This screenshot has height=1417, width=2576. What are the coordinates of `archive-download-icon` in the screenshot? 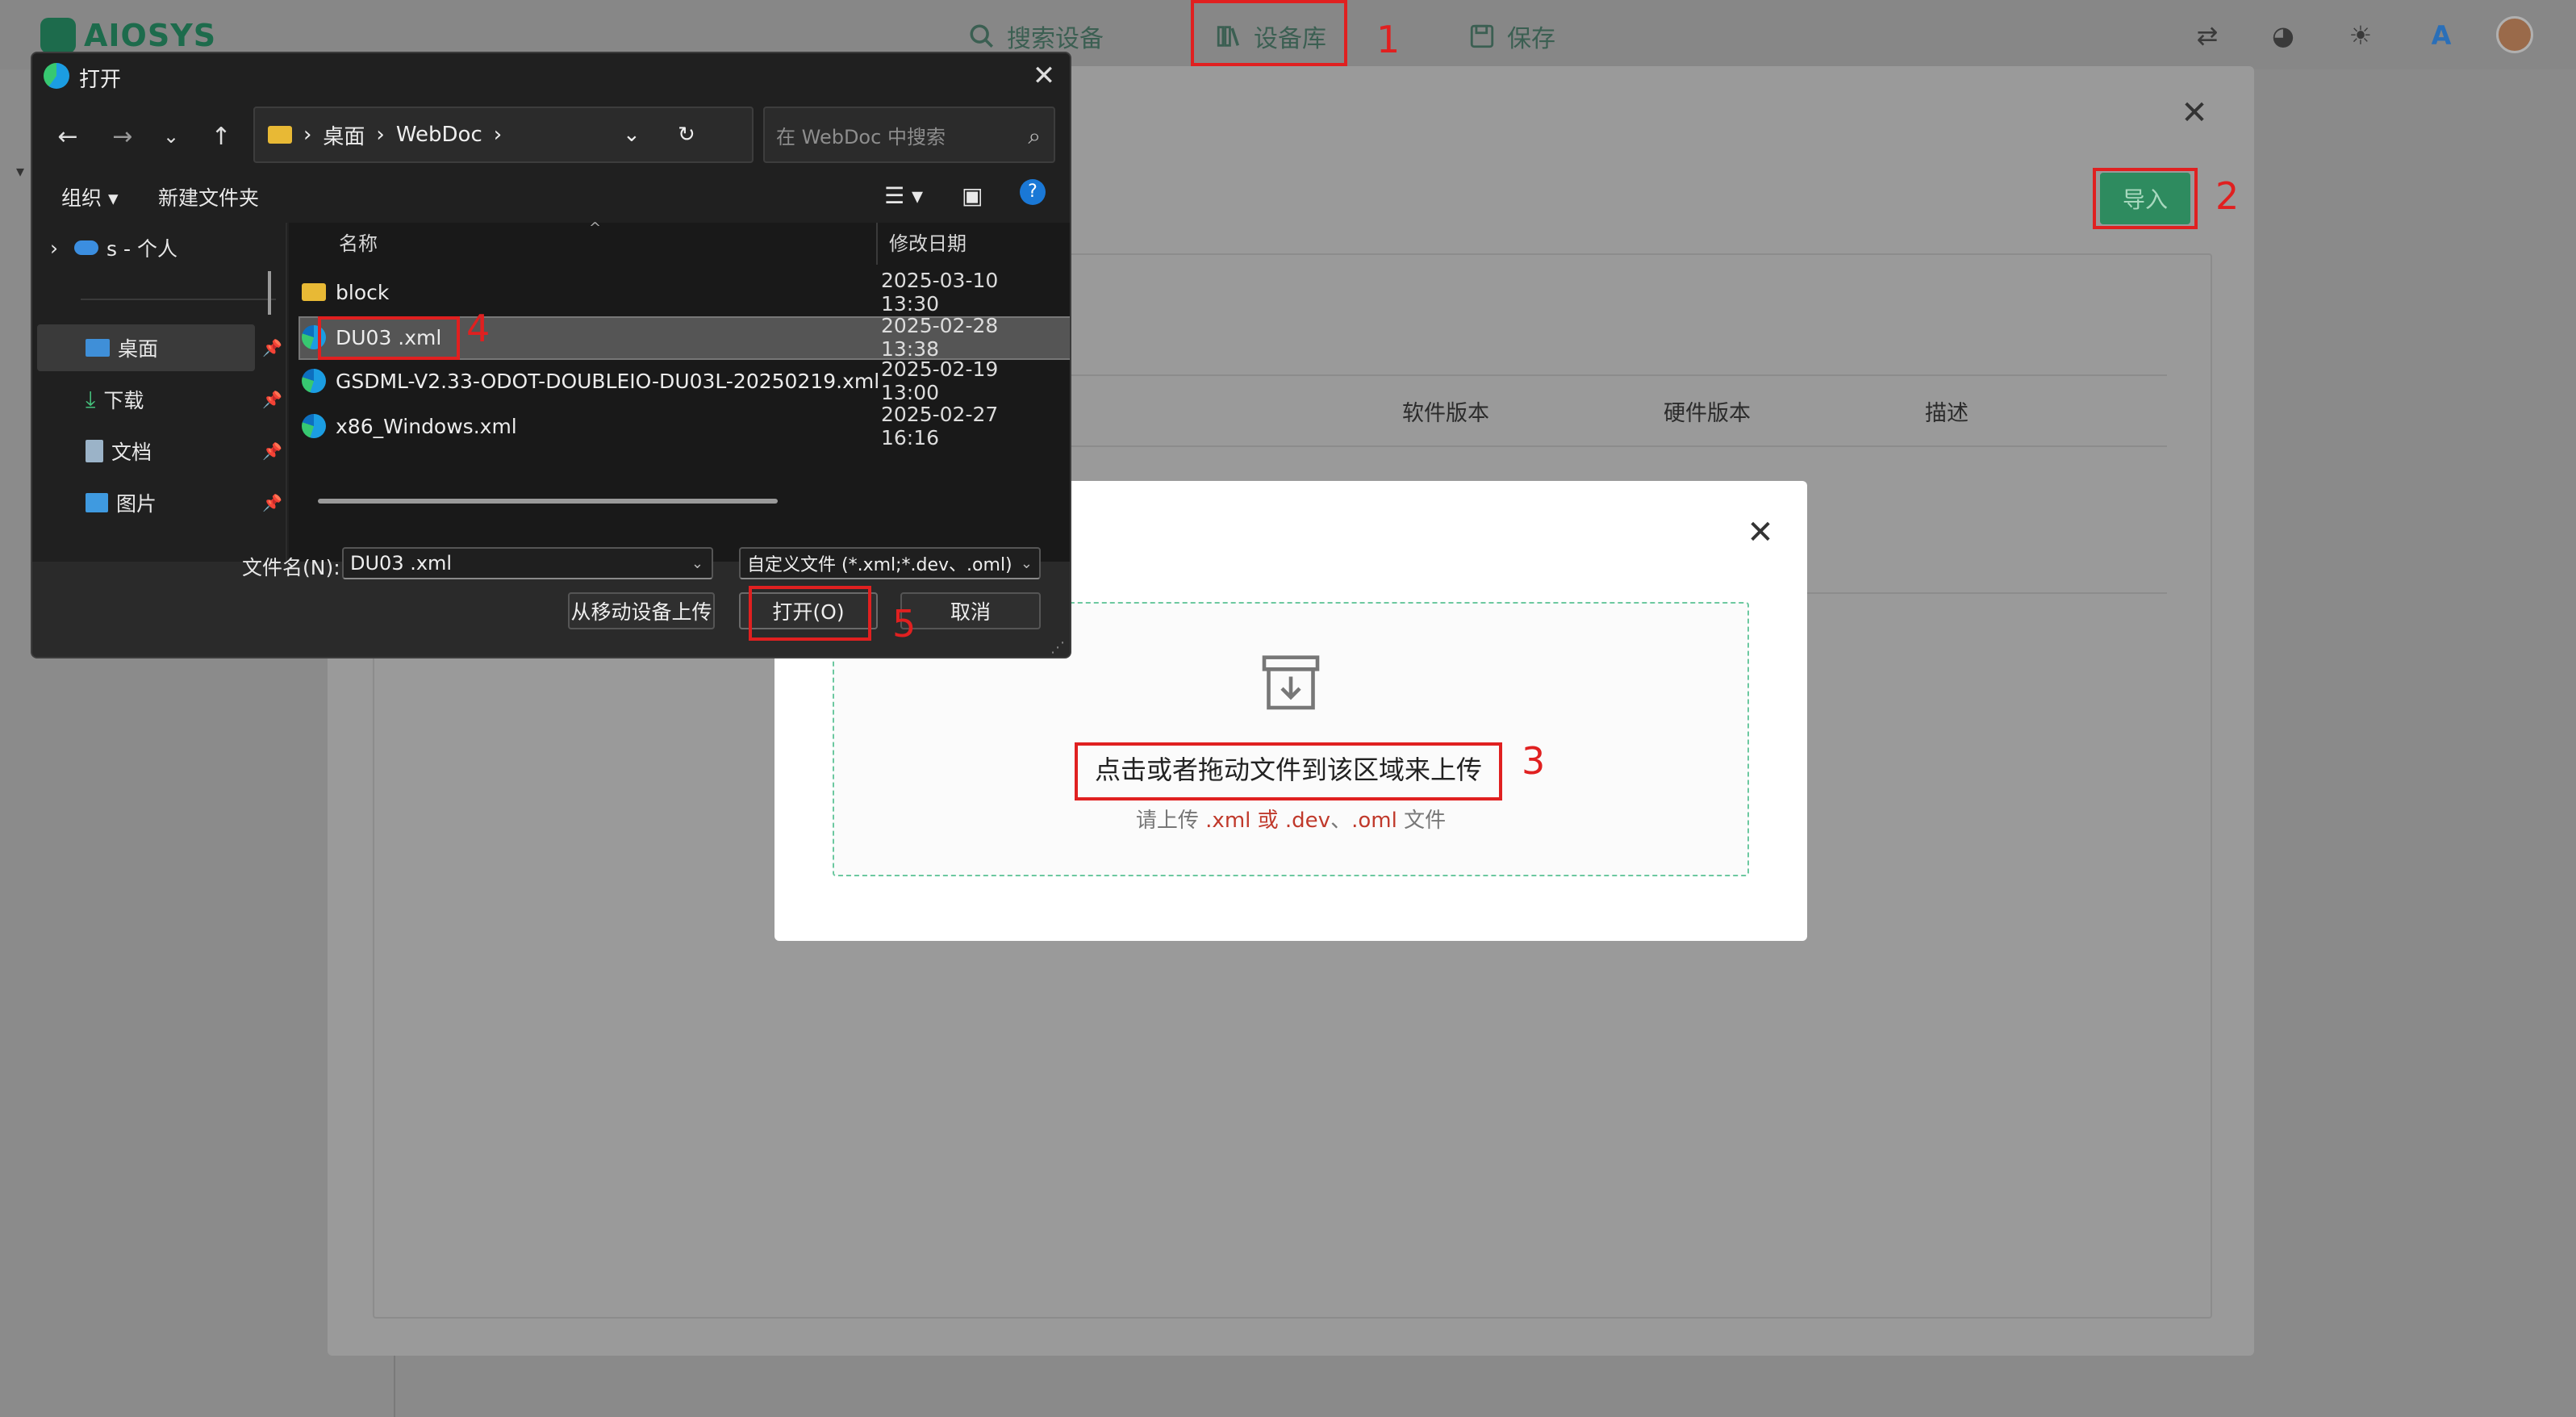 It's located at (1291, 683).